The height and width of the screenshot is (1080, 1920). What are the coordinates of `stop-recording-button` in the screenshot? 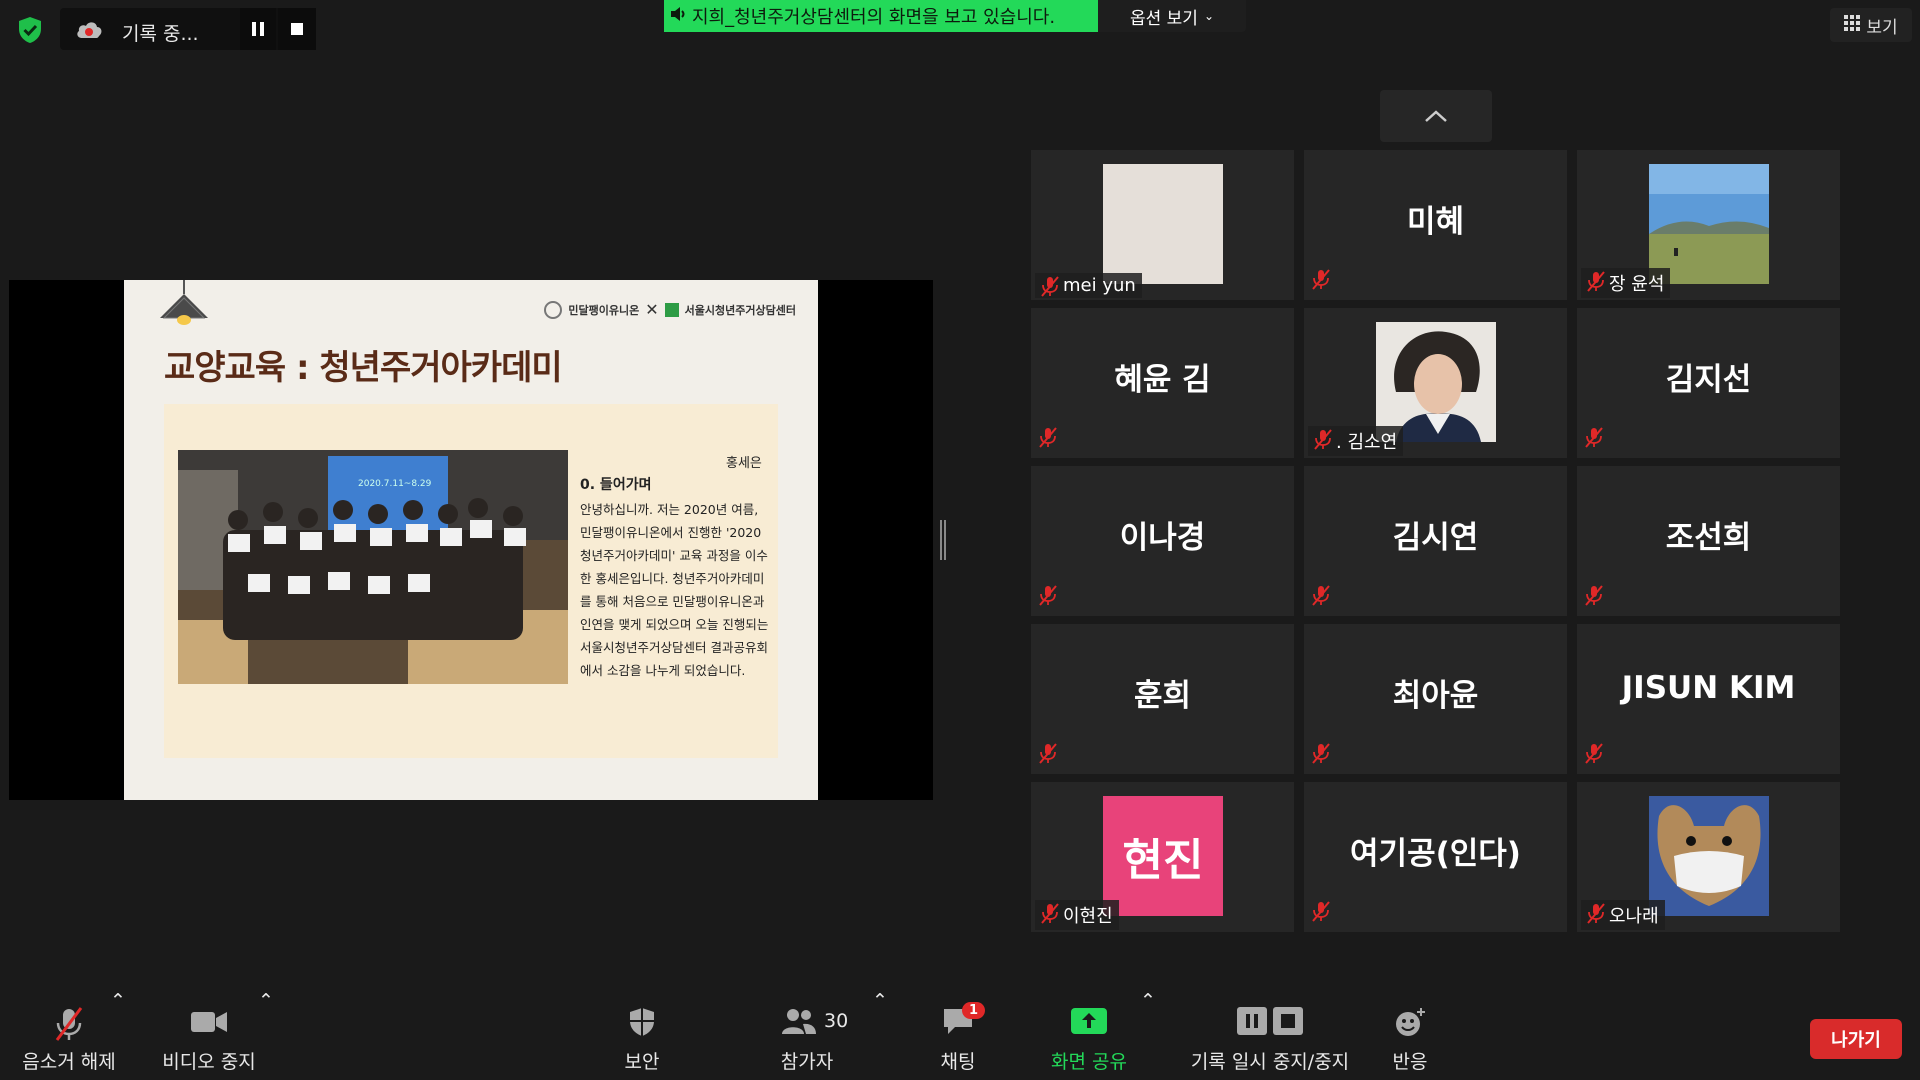 It's located at (297, 29).